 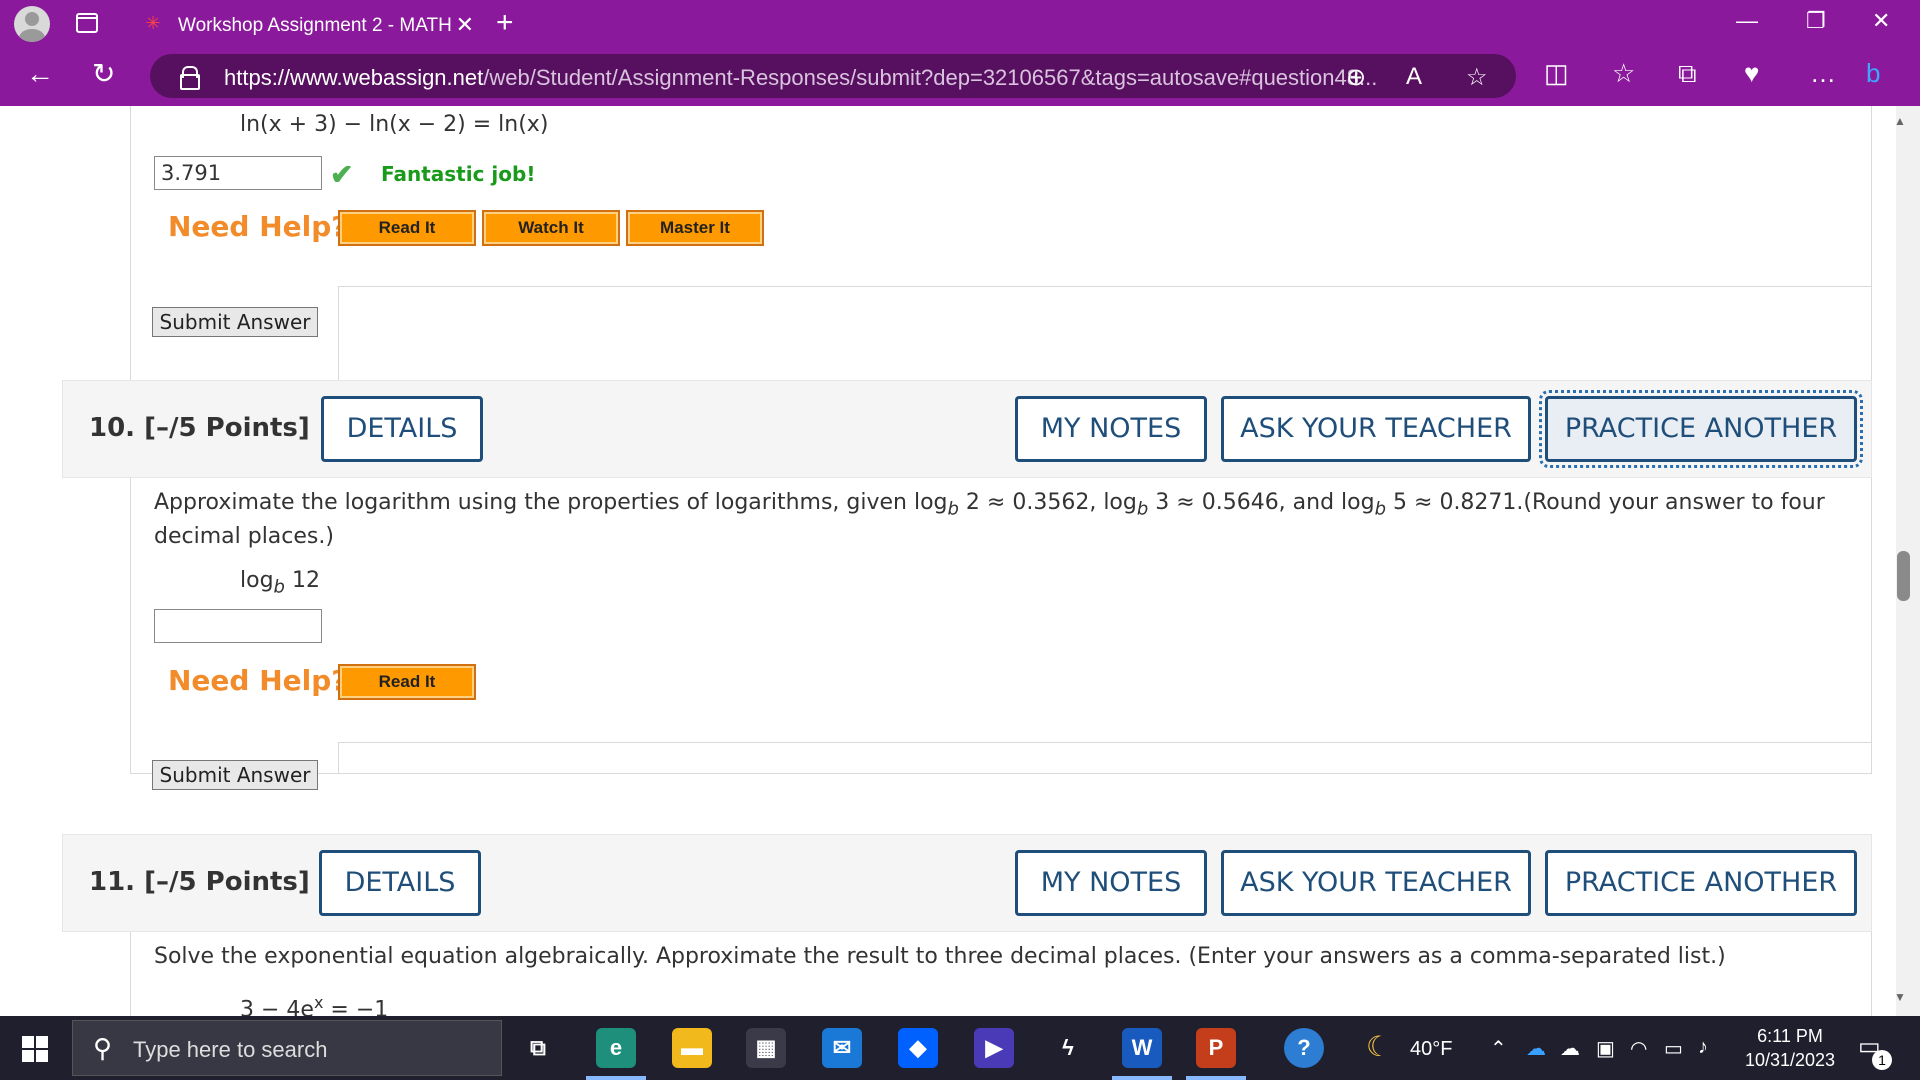 What do you see at coordinates (1882, 1060) in the screenshot?
I see `notification-count-badge: 1` at bounding box center [1882, 1060].